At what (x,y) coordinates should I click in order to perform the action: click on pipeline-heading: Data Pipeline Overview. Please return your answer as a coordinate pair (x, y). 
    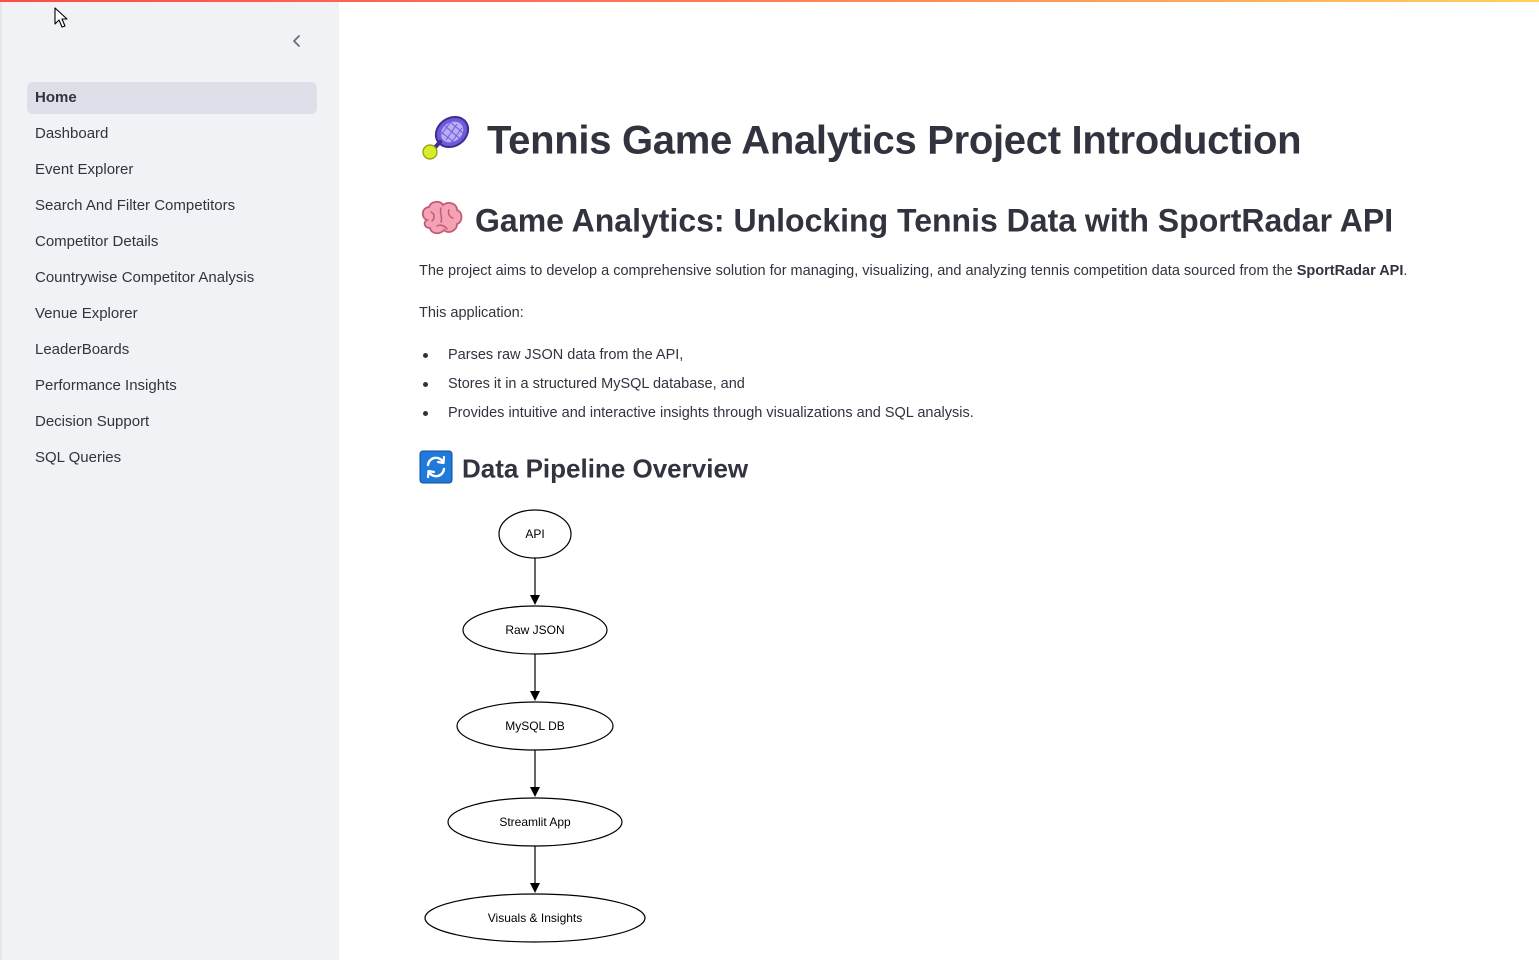
    Looking at the image, I should click on (583, 470).